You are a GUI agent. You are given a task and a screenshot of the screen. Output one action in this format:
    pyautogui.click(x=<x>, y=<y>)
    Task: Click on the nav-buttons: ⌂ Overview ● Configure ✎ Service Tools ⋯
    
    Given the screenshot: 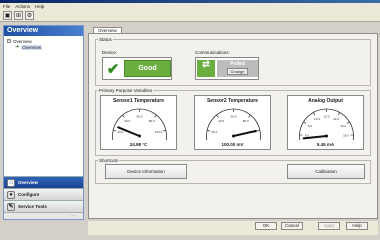 What is the action you would take?
    pyautogui.click(x=43, y=197)
    